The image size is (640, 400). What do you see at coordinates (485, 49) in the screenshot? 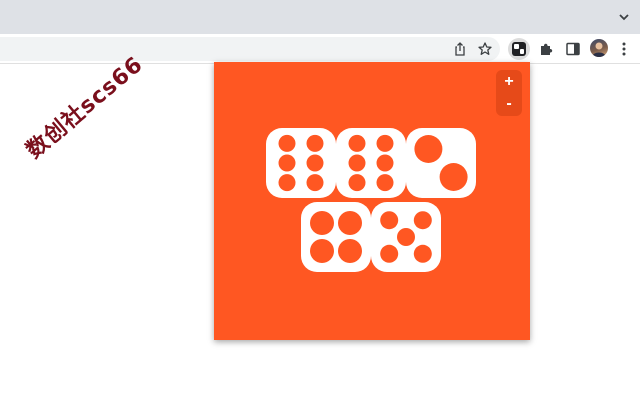
I see `bookmark-star-icon` at bounding box center [485, 49].